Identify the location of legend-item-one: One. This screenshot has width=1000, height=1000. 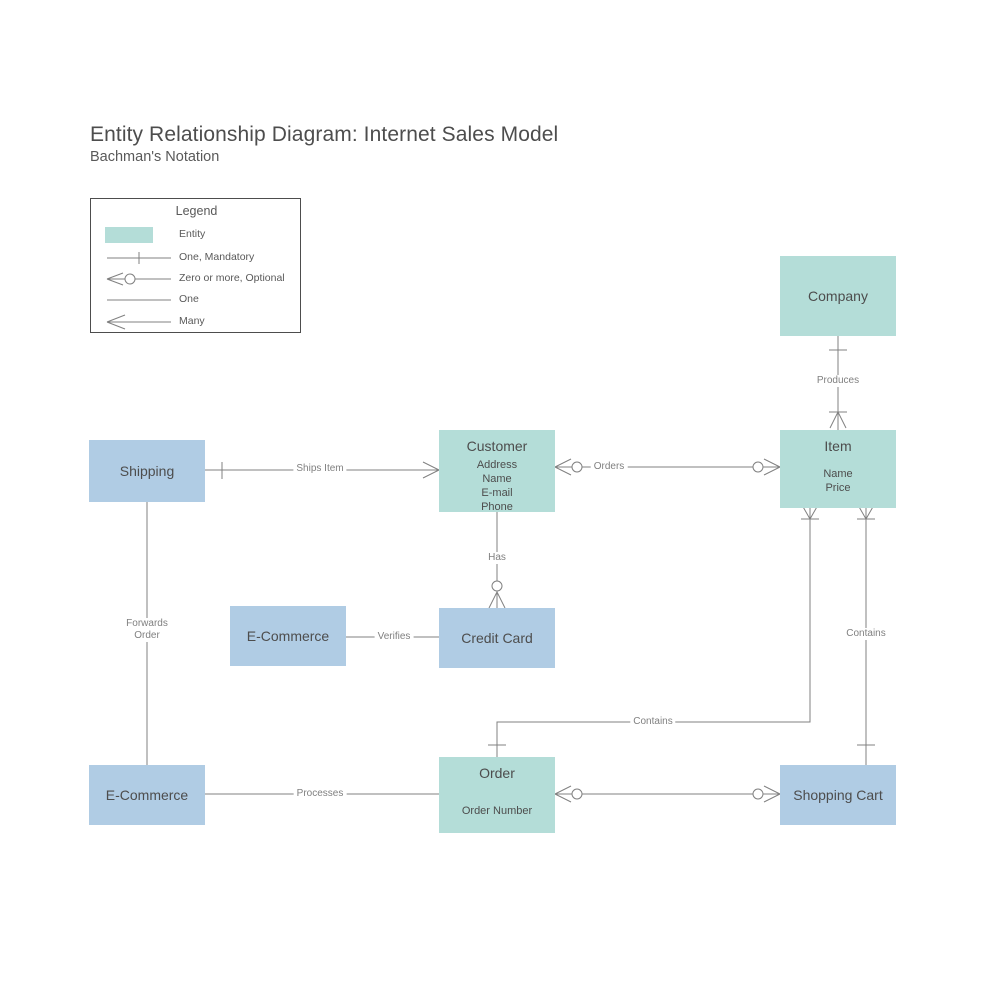
(196, 300).